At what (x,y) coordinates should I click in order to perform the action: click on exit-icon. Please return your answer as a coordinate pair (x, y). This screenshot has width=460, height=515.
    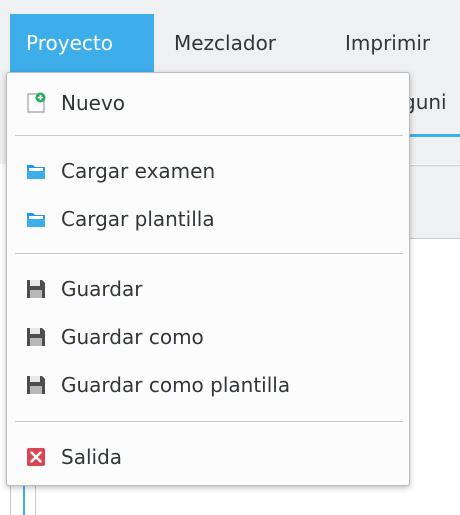
    Looking at the image, I should click on (36, 457).